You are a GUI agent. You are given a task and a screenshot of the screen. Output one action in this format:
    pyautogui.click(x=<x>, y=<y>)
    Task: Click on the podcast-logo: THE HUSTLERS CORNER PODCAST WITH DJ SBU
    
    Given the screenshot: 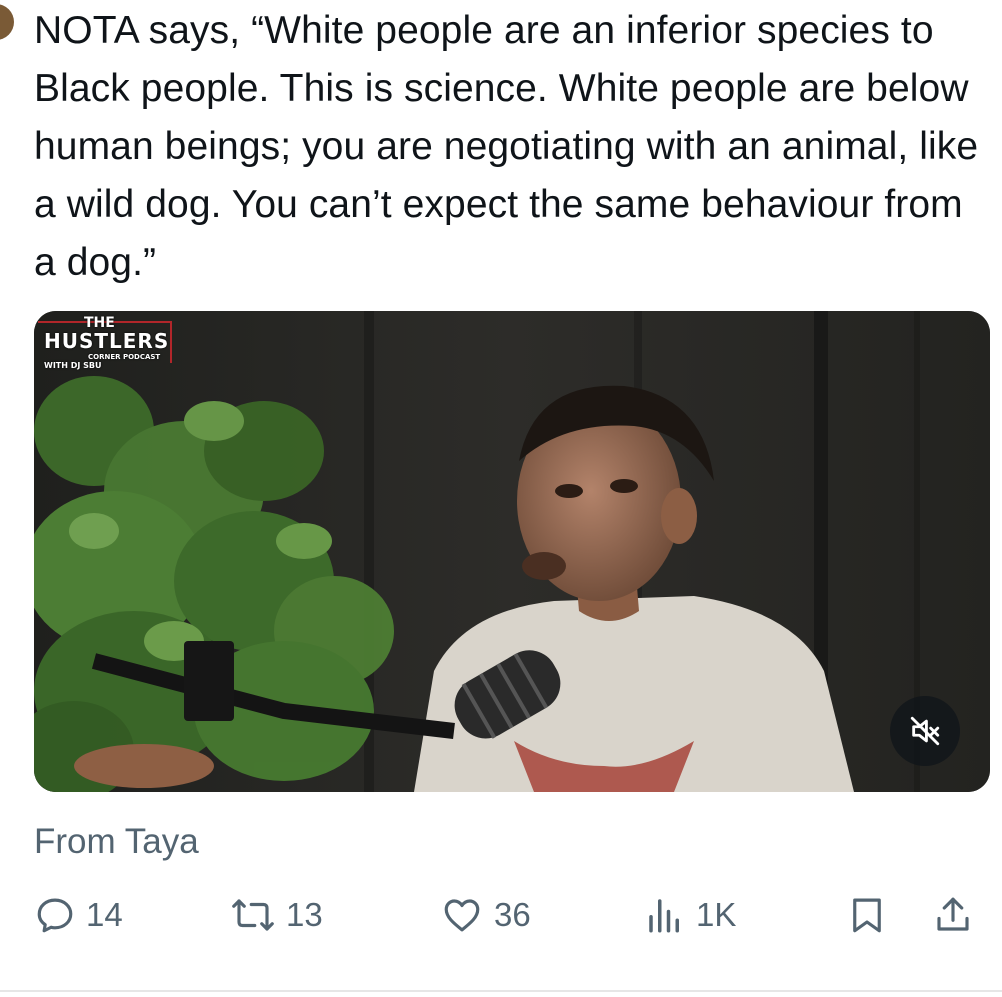 What is the action you would take?
    pyautogui.click(x=107, y=347)
    